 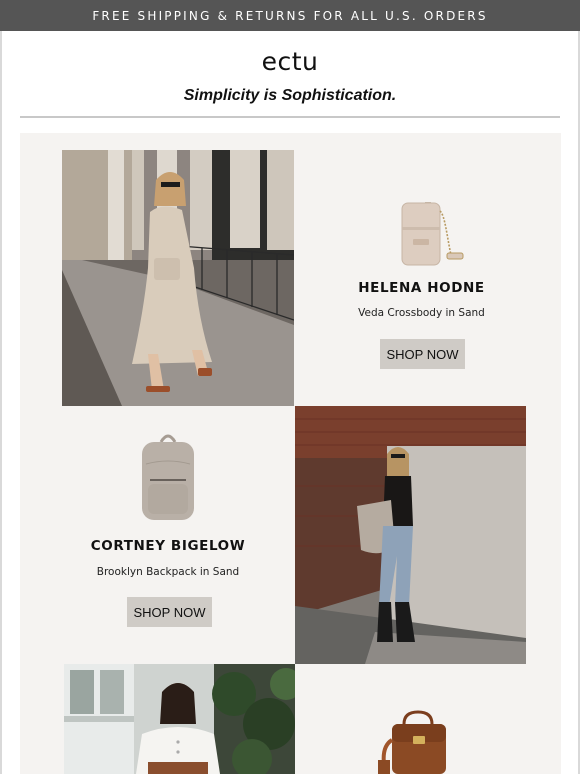 I want to click on shop-now-label-helena: SHOP NOW, so click(x=422, y=354).